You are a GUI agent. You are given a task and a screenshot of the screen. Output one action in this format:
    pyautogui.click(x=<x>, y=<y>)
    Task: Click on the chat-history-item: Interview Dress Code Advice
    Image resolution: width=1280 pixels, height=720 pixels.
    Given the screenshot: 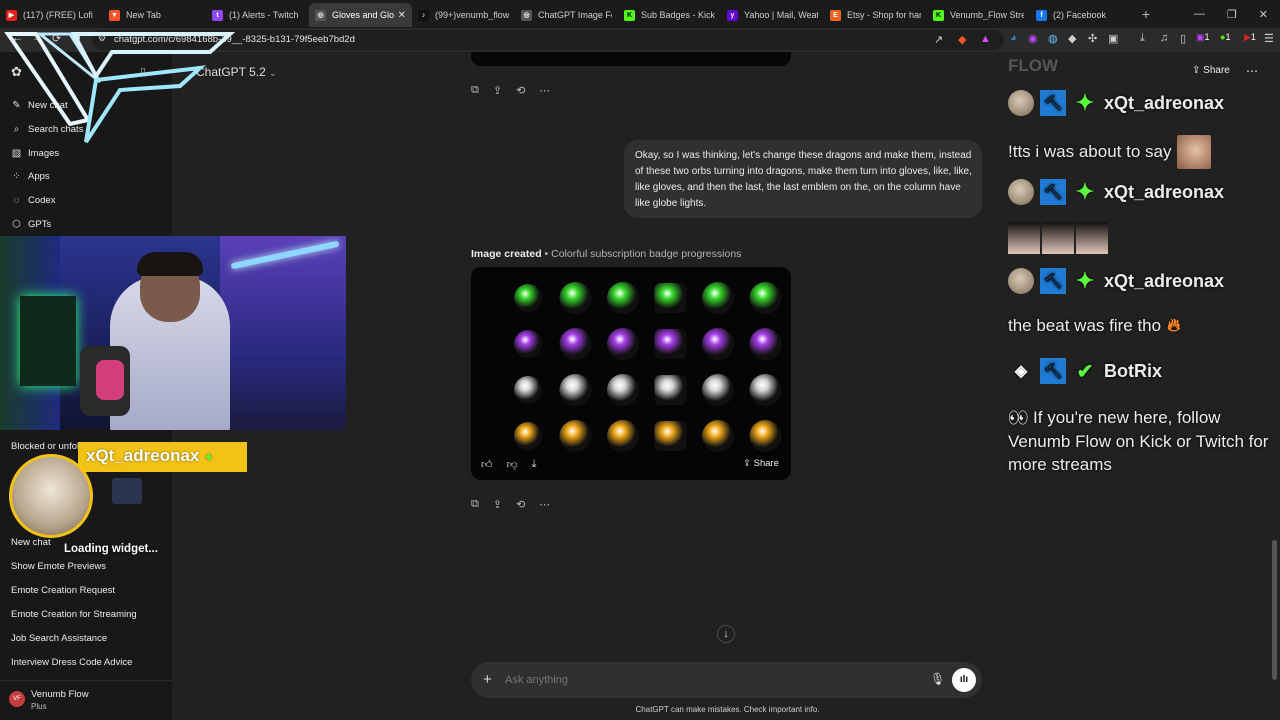 What is the action you would take?
    pyautogui.click(x=71, y=662)
    